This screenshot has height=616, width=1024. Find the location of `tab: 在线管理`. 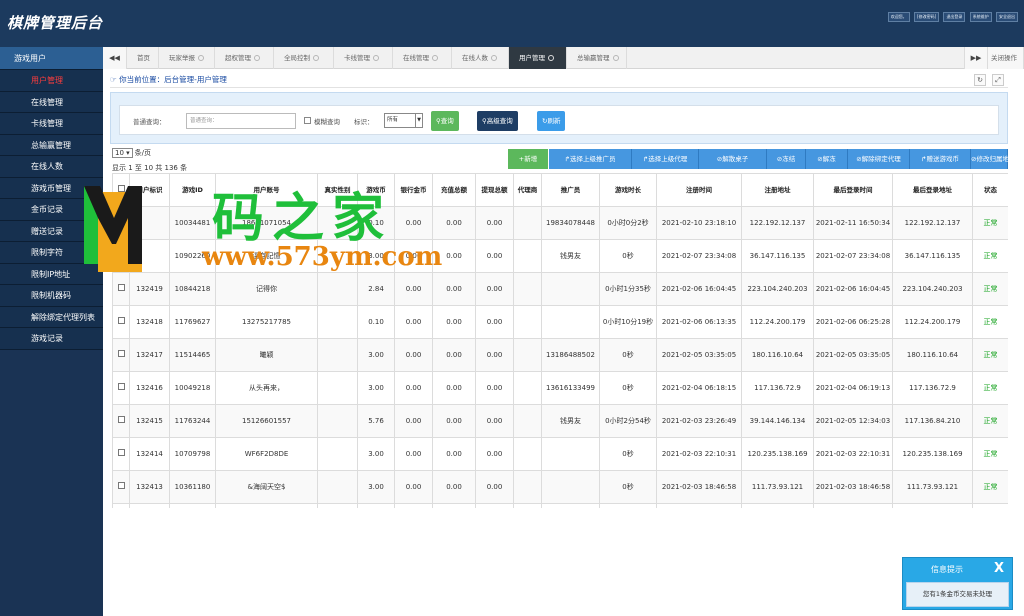

tab: 在线管理 is located at coordinates (422, 58).